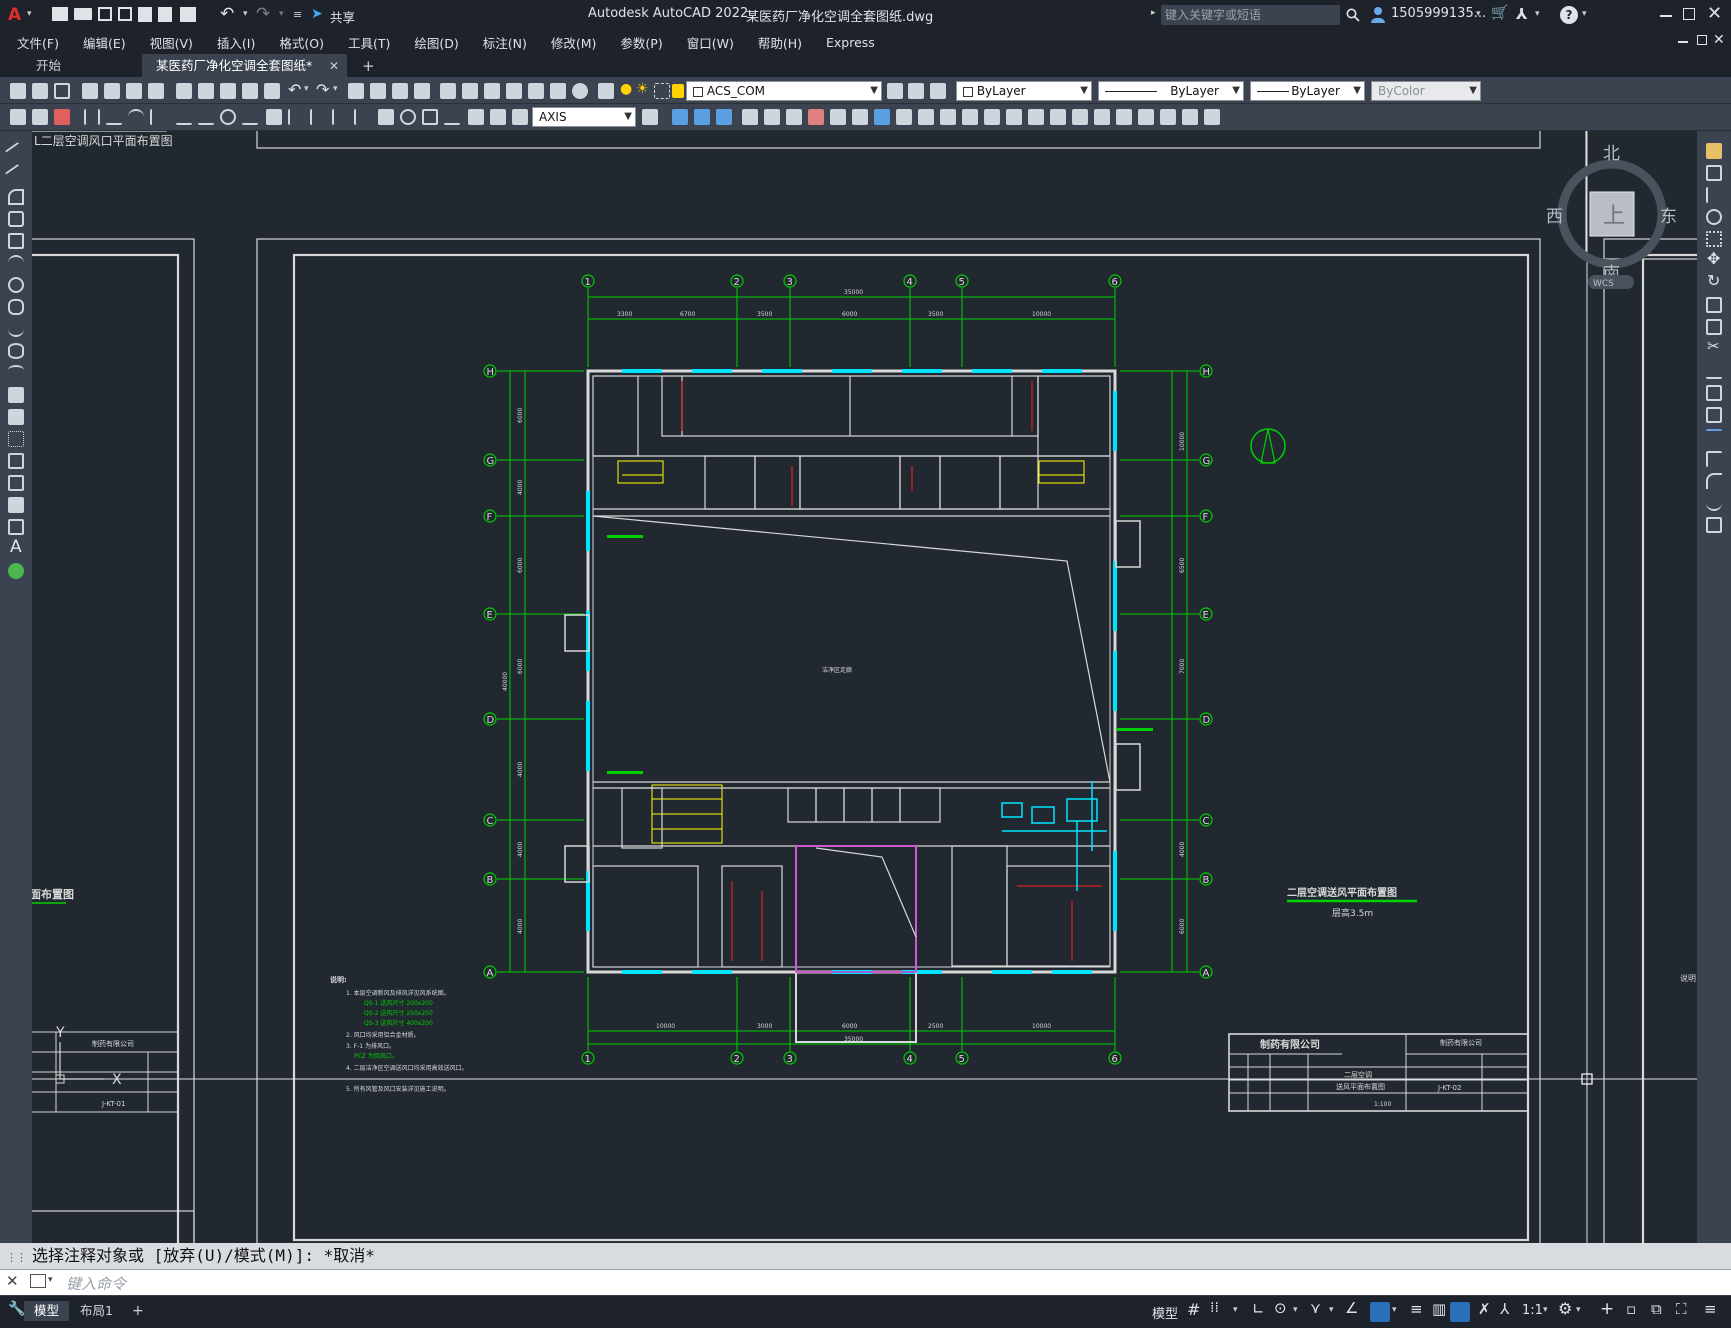  What do you see at coordinates (1714, 305) in the screenshot?
I see `scale-icon` at bounding box center [1714, 305].